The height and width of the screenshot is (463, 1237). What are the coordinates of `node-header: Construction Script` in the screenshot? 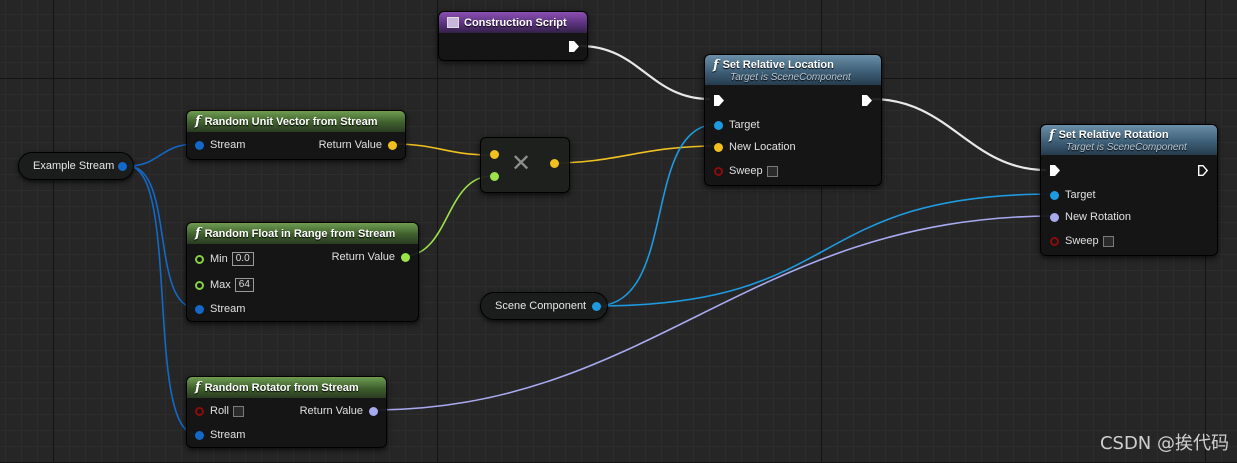 It's located at (513, 22).